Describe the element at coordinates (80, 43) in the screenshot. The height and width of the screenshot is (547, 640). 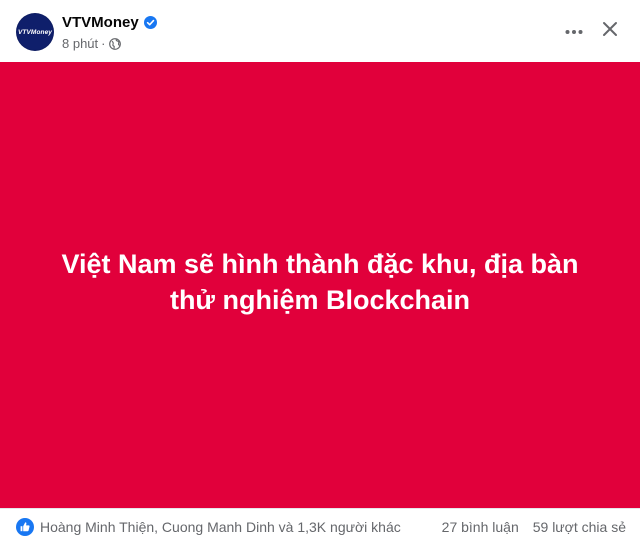
I see `post-timestamp: 8 phút` at that location.